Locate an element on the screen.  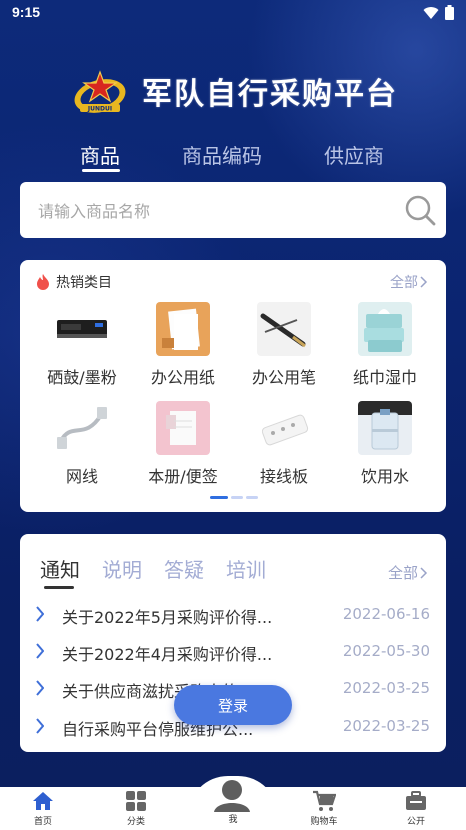
category-toner: 硒鼓/墨粉 is located at coordinates (82, 345).